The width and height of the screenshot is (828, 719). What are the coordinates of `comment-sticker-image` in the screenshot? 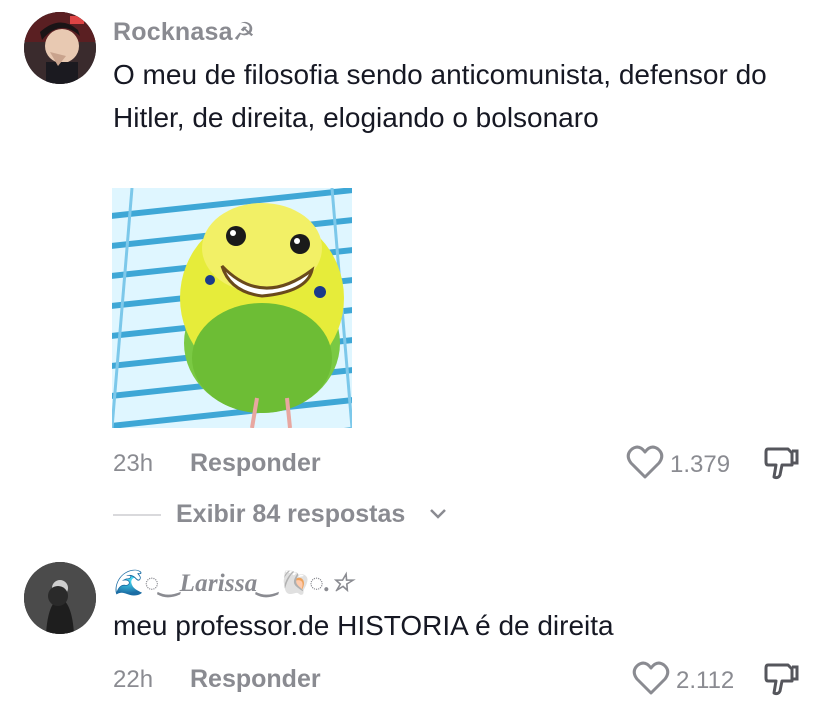 It's located at (232, 308).